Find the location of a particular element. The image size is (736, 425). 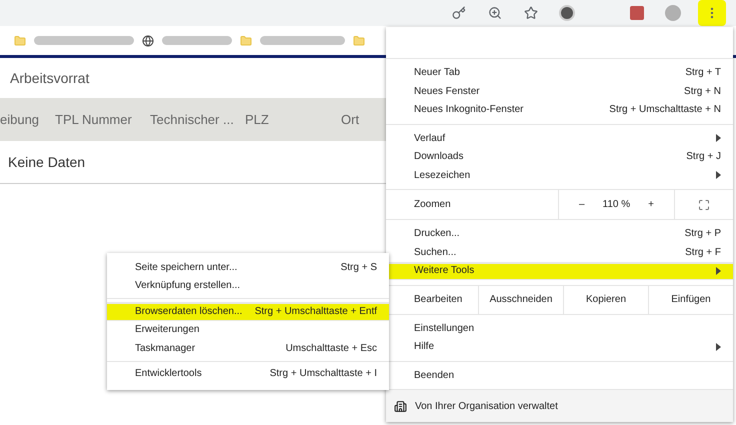

menu-item: Lesezeichen is located at coordinates (559, 175).